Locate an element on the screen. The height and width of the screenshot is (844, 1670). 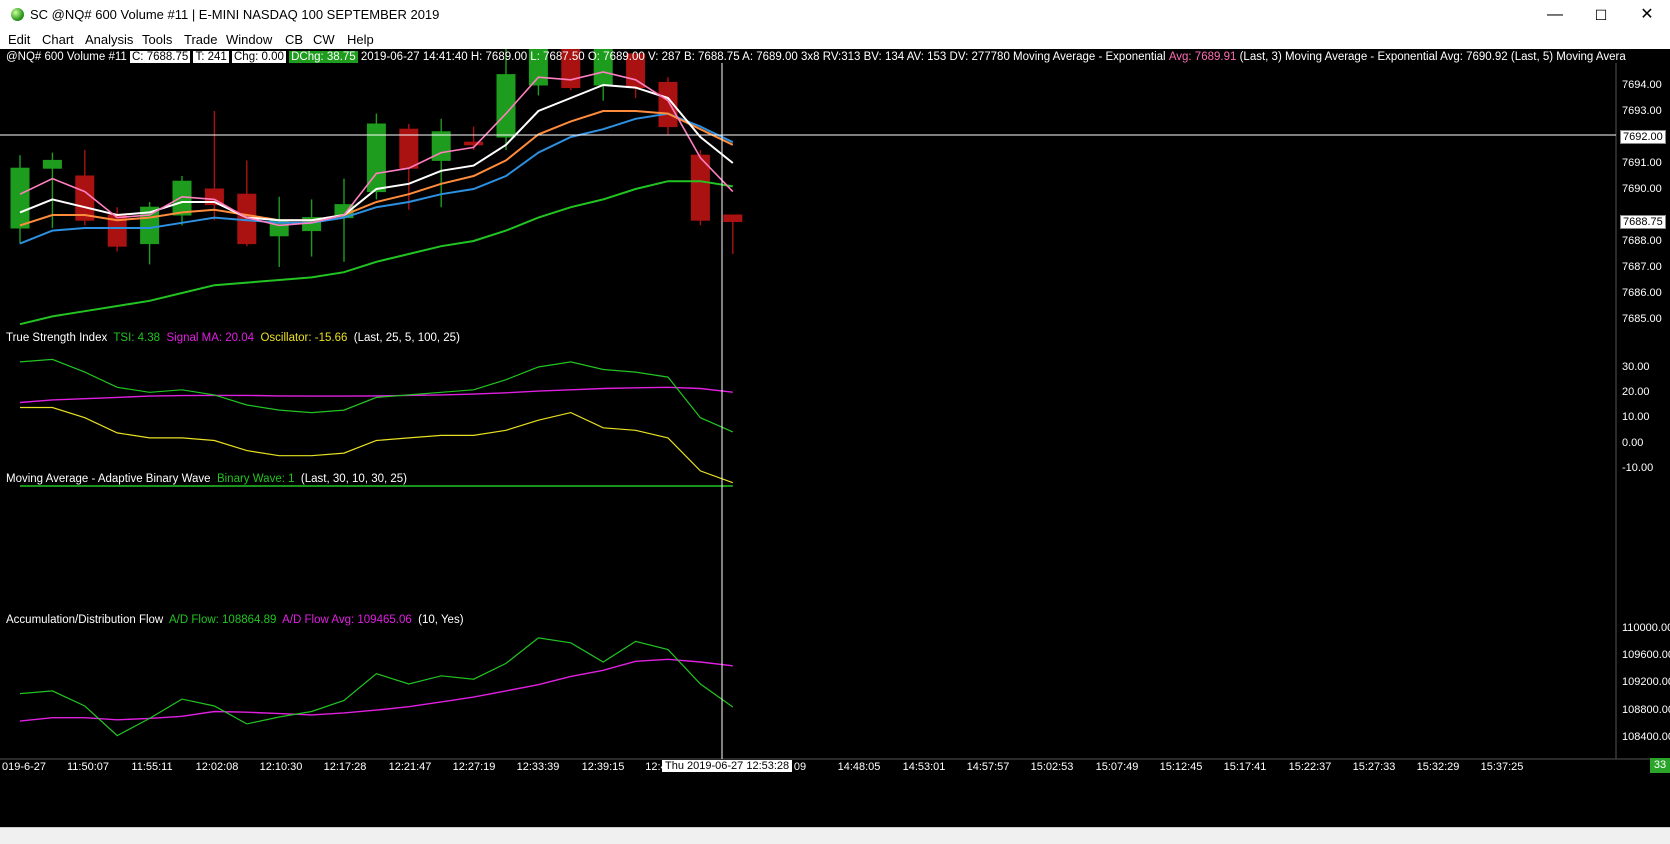
tsi-signal: Signal MA: 20.04 is located at coordinates (210, 338).